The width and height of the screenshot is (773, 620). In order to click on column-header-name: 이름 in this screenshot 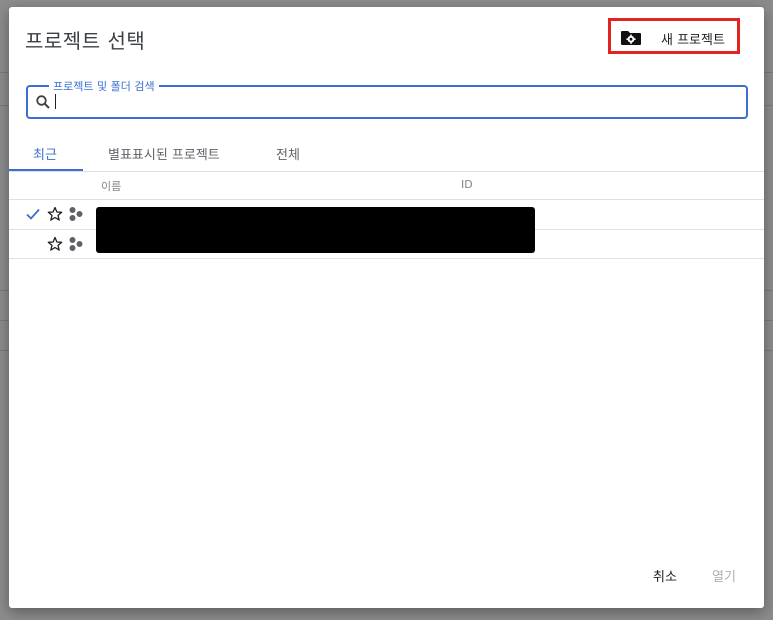, I will do `click(111, 186)`.